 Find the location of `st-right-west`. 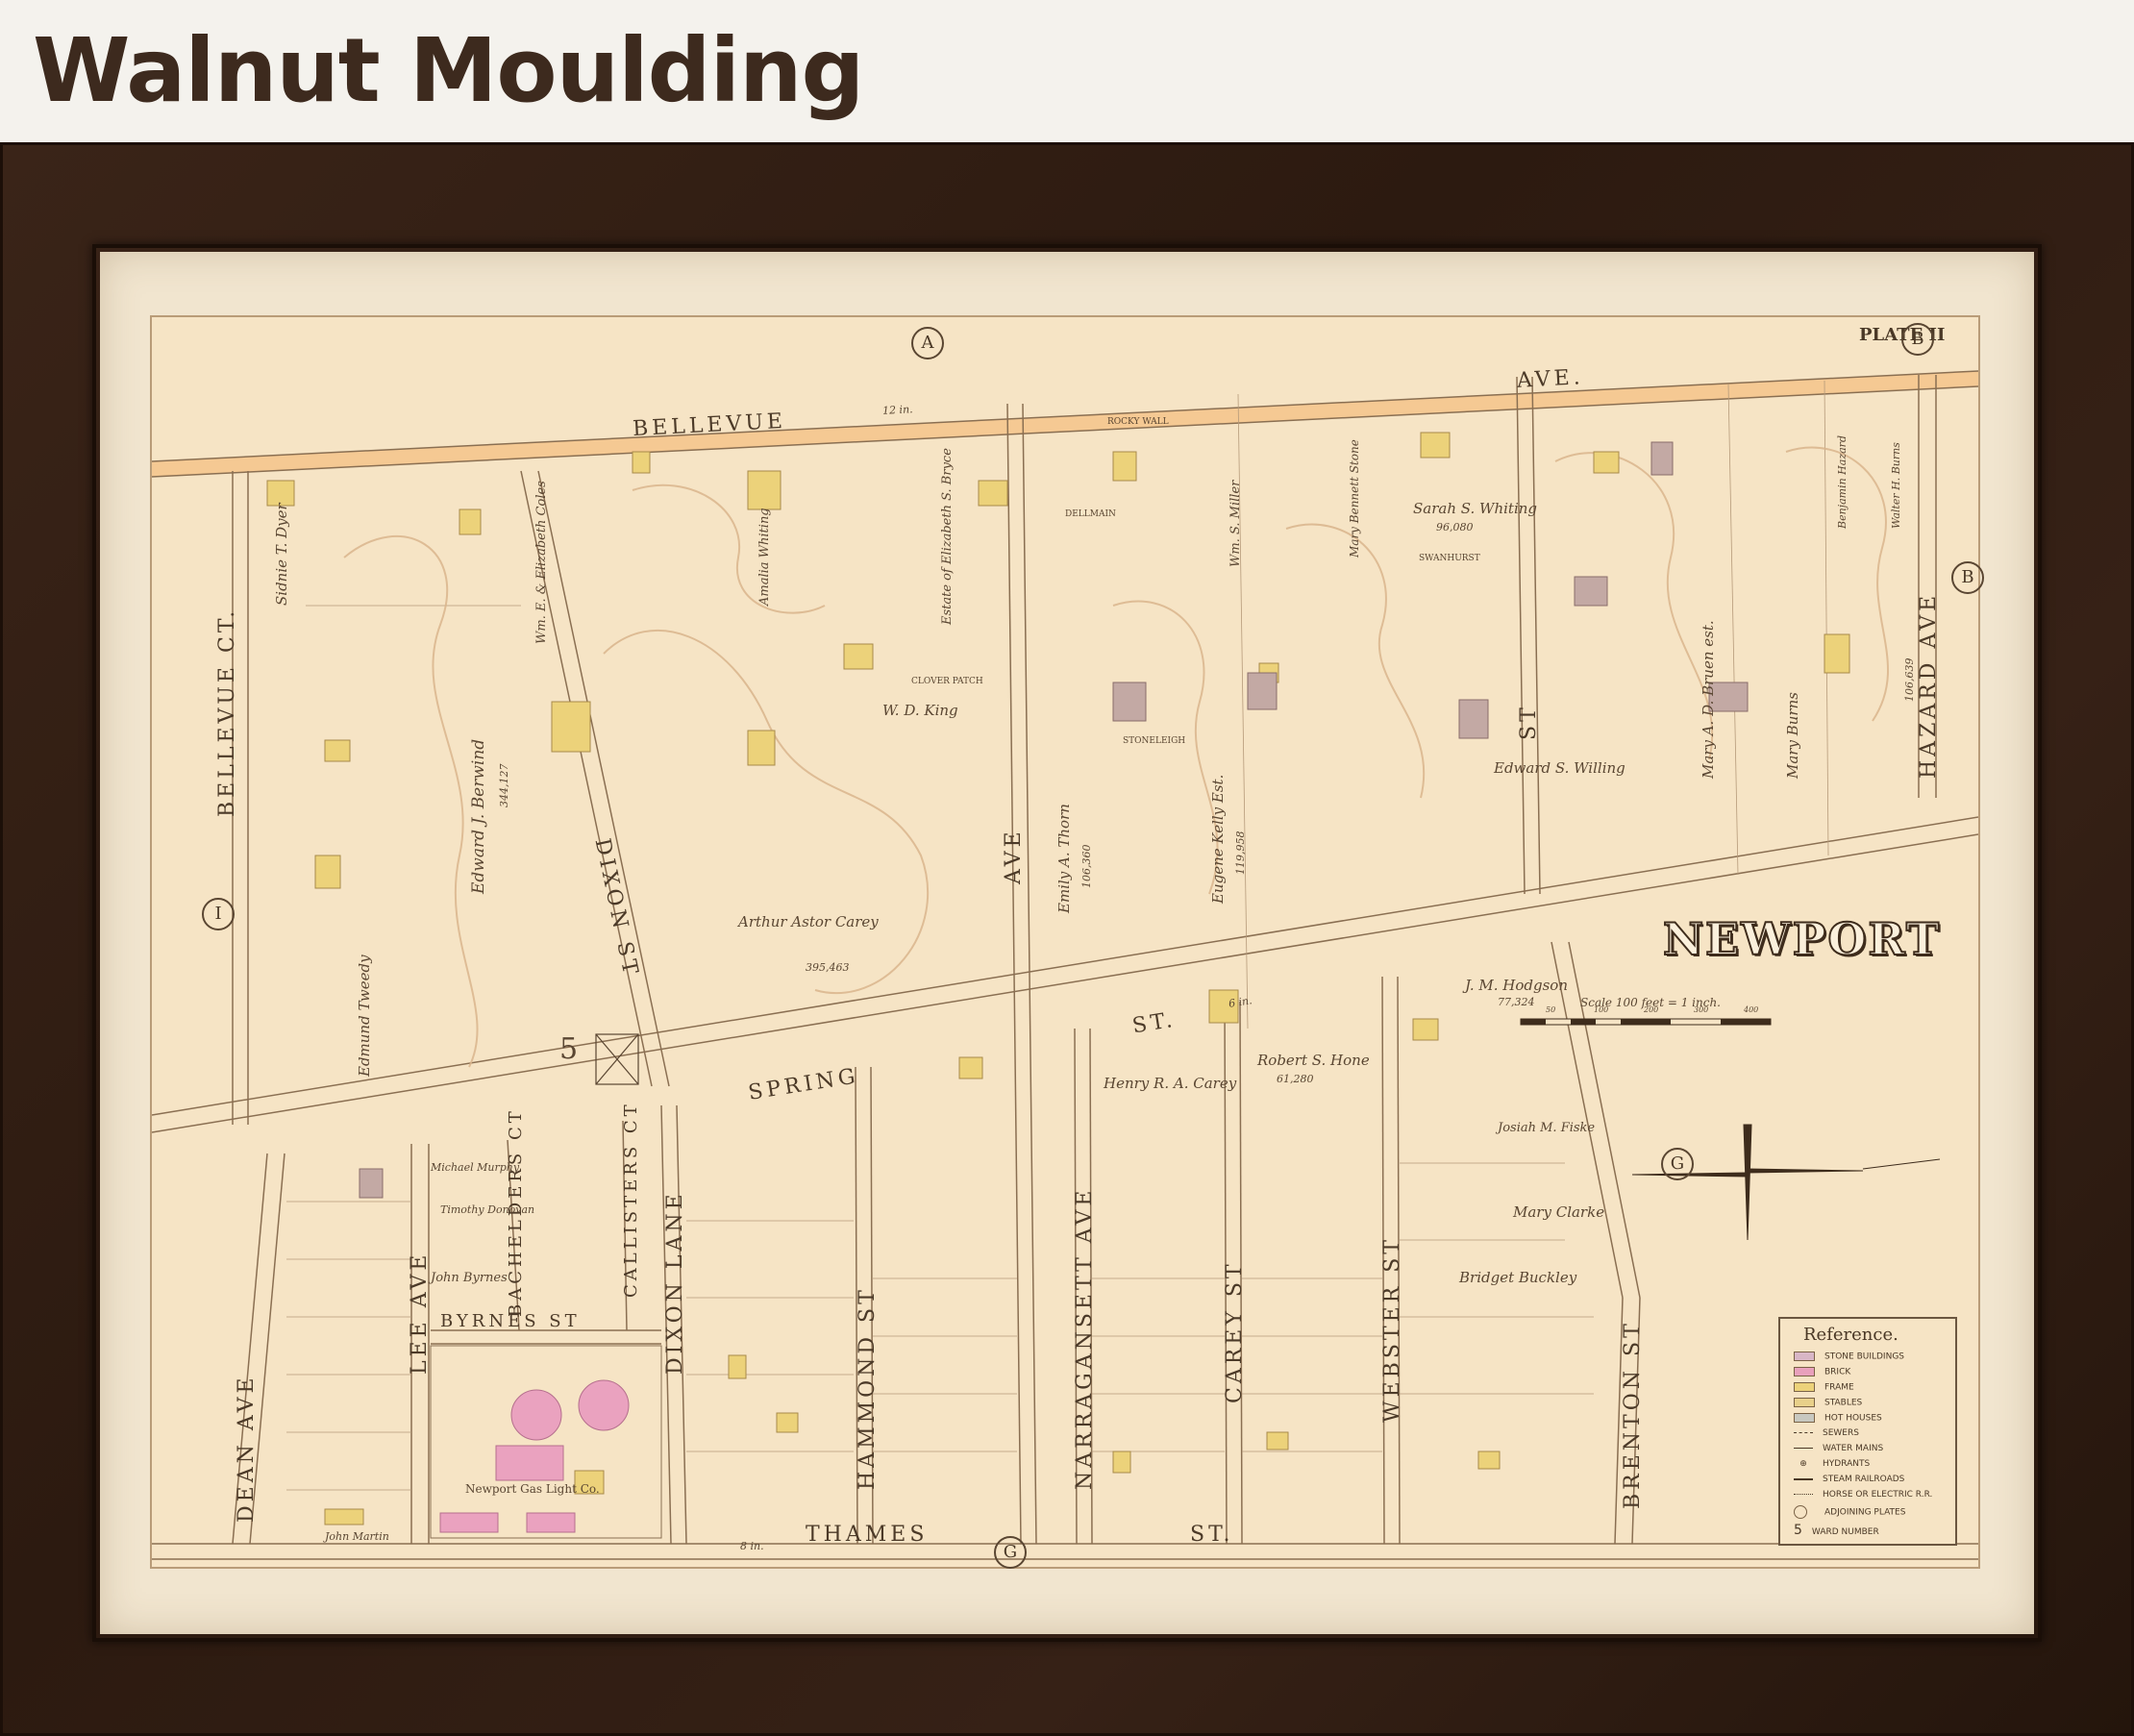

st-right-west is located at coordinates (1521, 635).